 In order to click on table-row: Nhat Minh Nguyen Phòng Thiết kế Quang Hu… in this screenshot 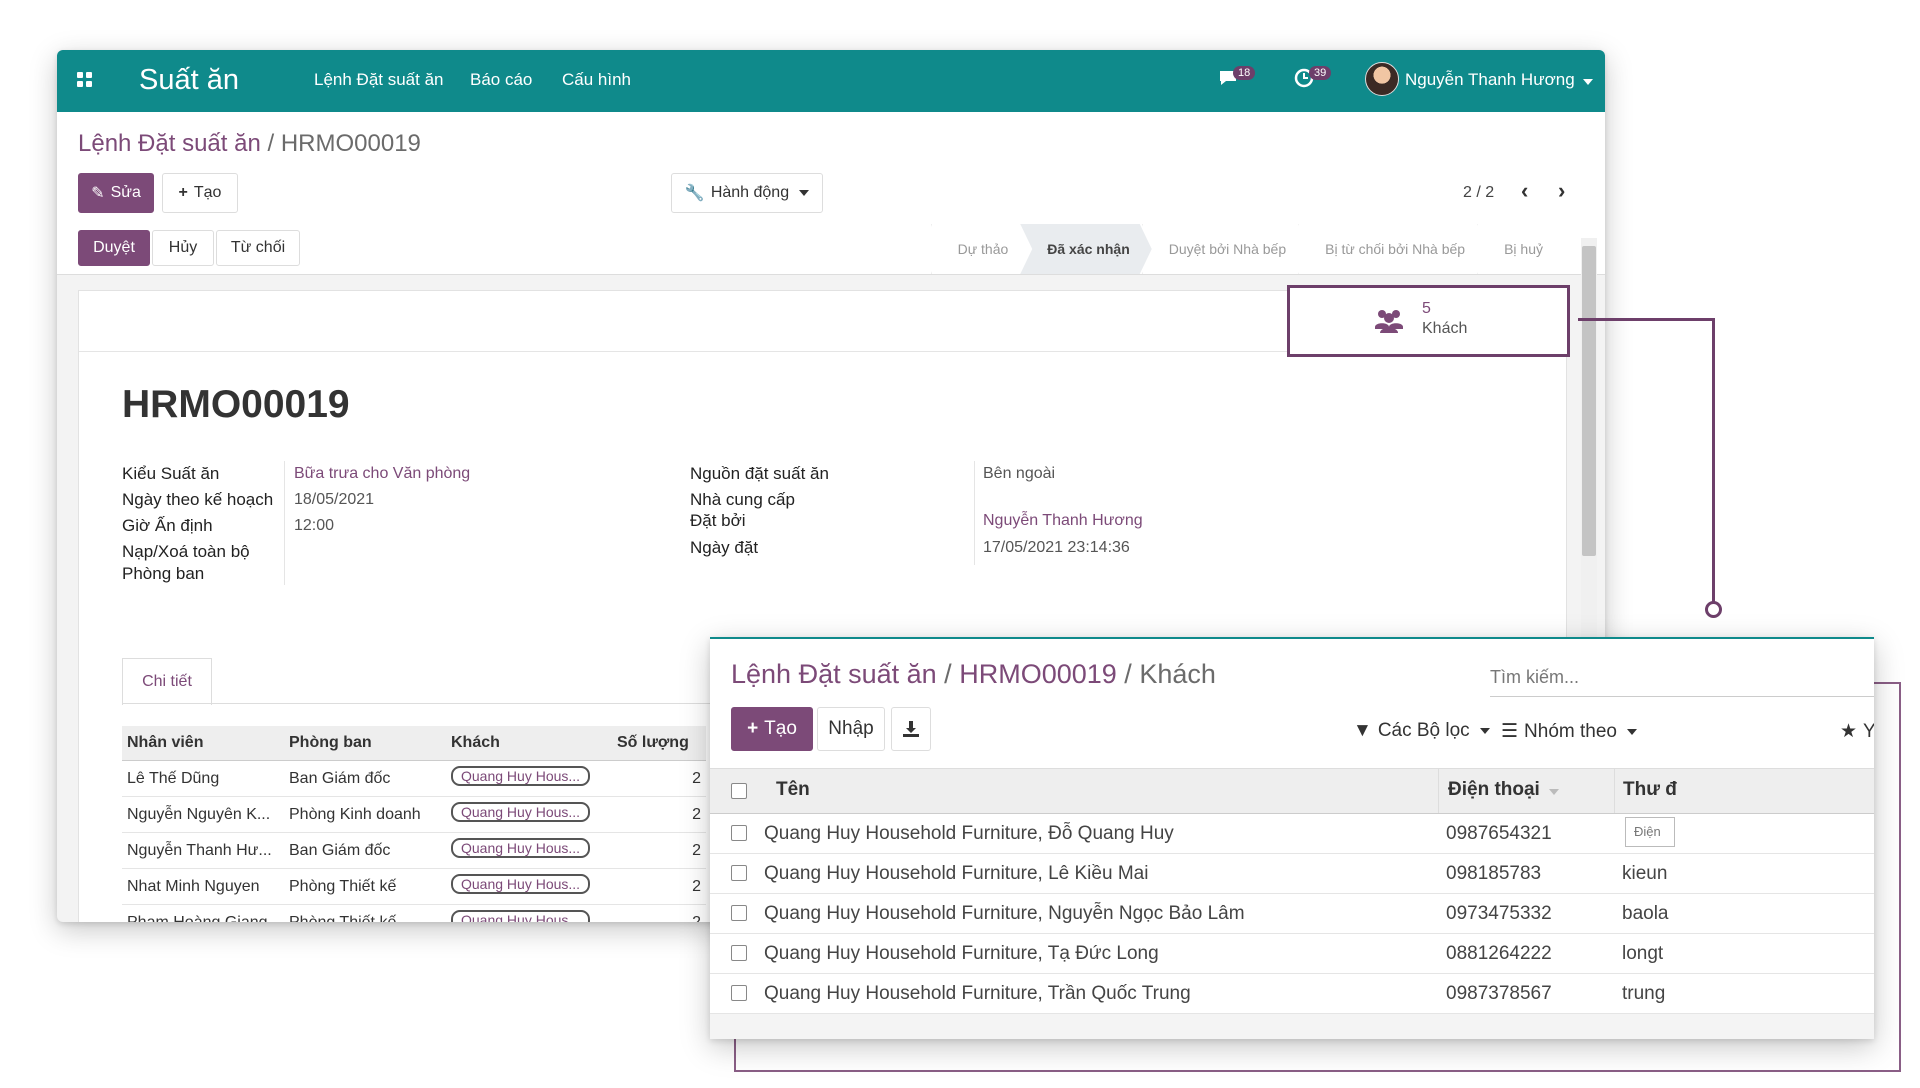, I will do `click(414, 886)`.